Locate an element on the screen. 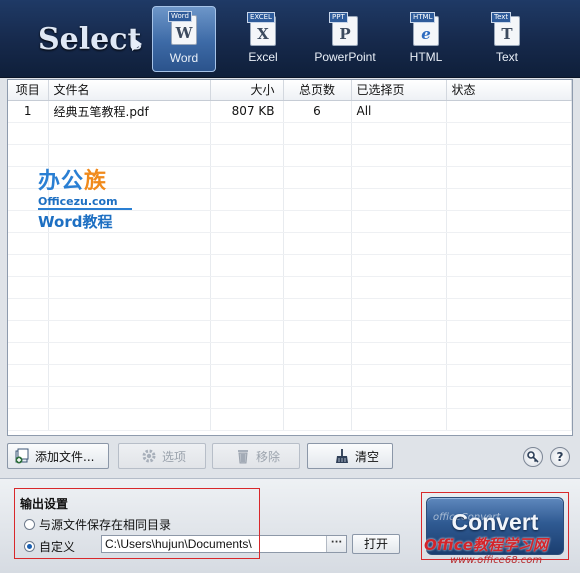  html-doc-icon: HTML e is located at coordinates (424, 29).